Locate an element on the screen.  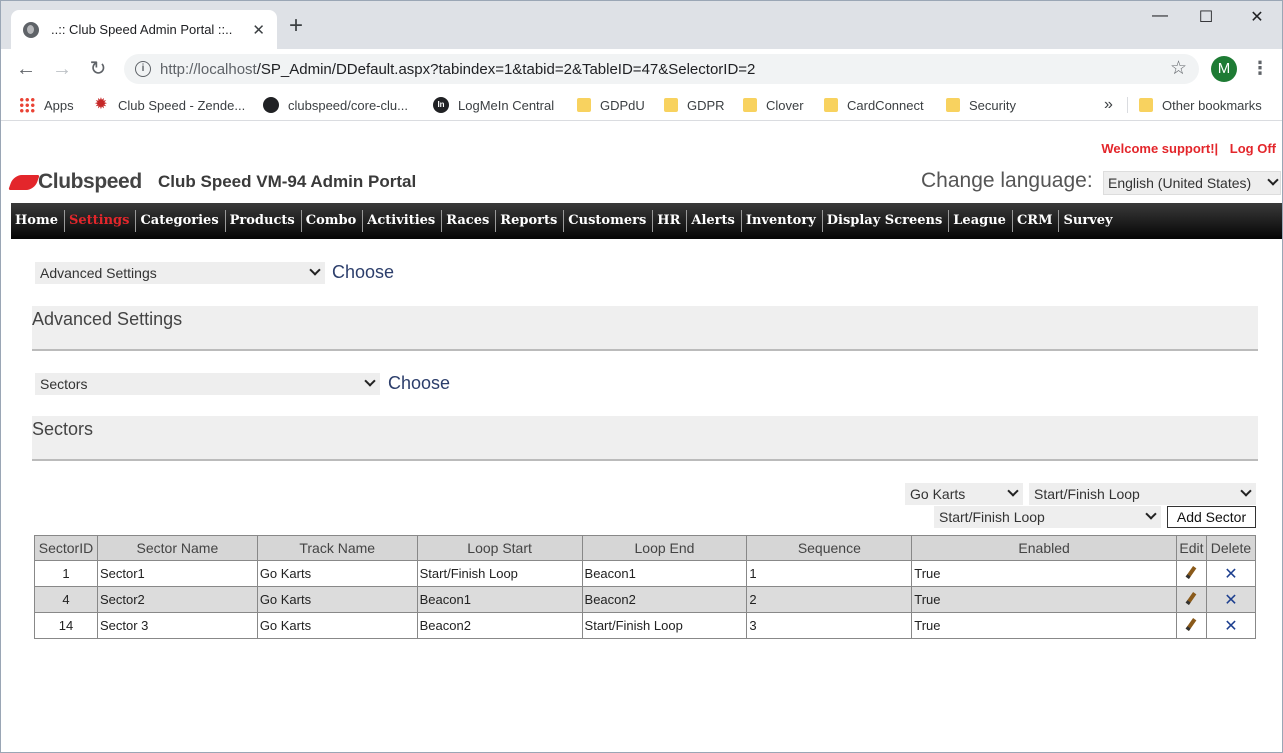
new-tab-icon: + is located at coordinates (296, 26).